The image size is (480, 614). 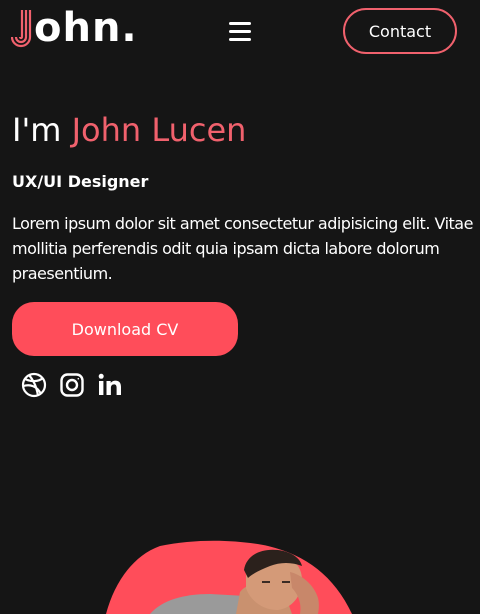 I want to click on linkedin-icon, so click(x=110, y=385).